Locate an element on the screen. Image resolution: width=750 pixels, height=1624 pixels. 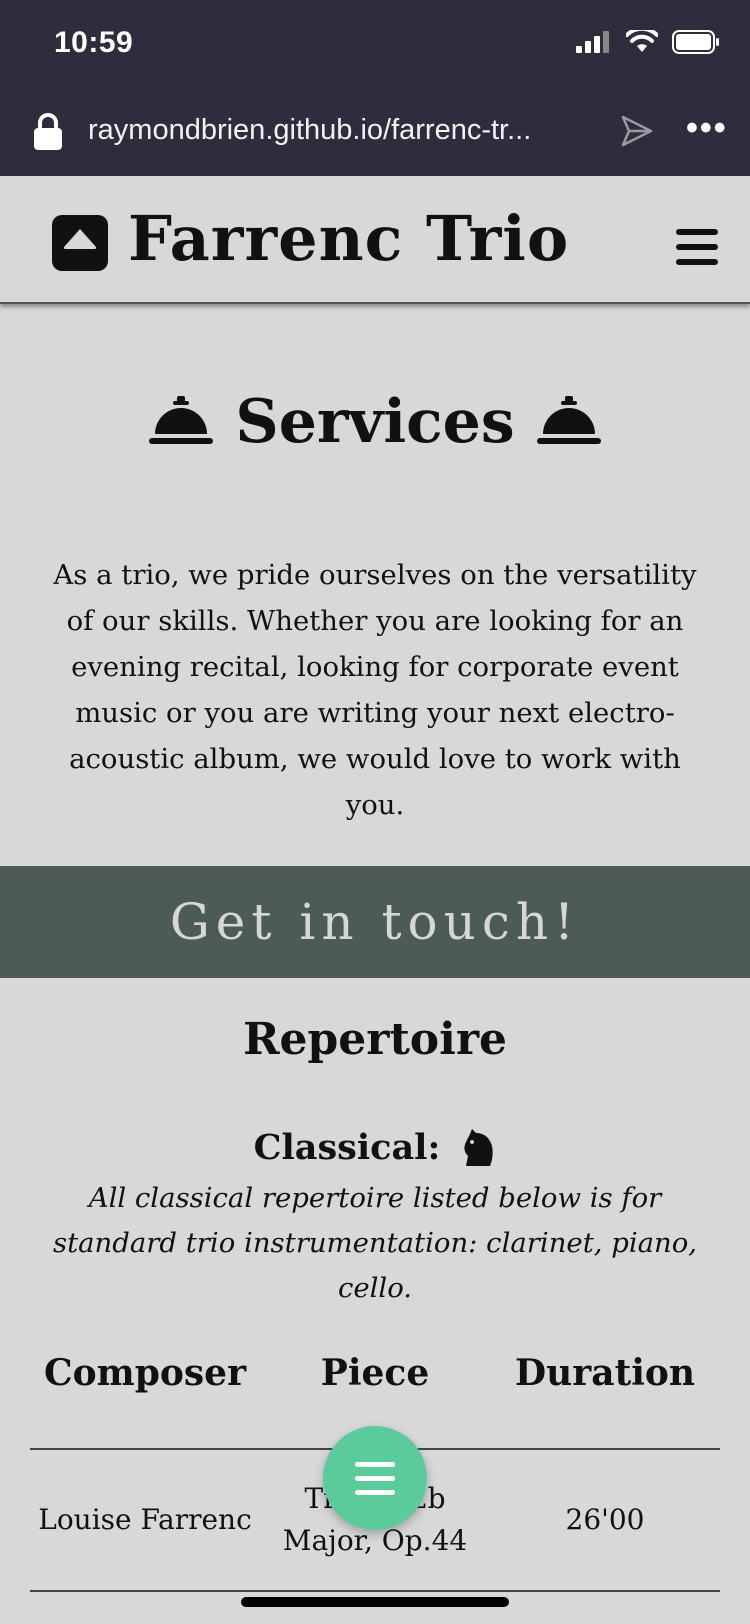
classical-heading: Classical: is located at coordinates (375, 1148).